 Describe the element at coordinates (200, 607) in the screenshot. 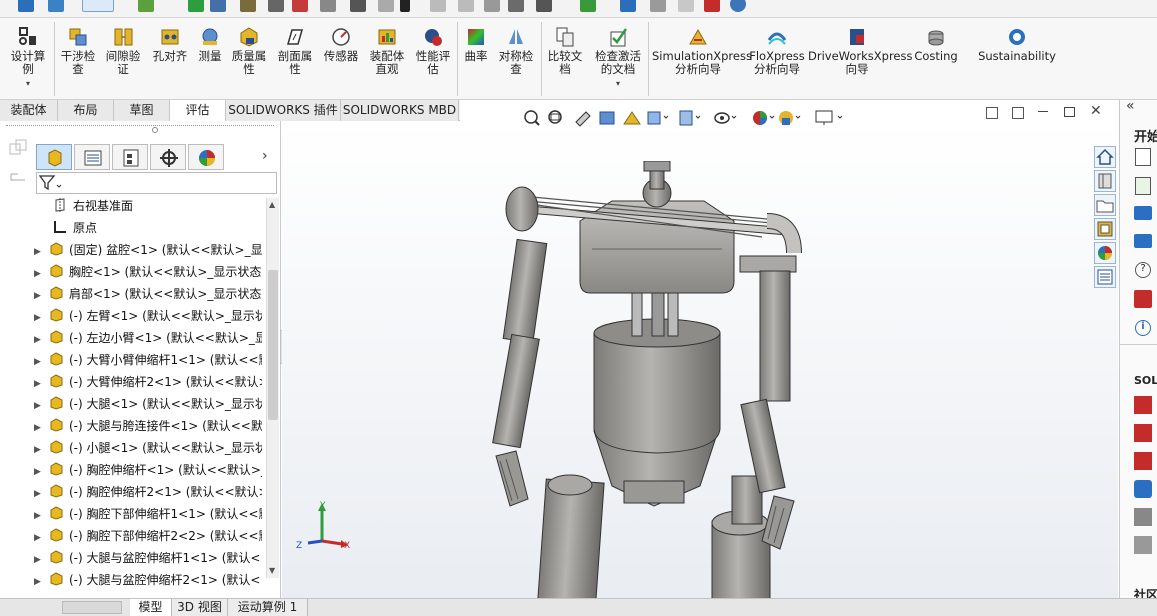

I see `tab-3d-view: 3D 视图` at that location.